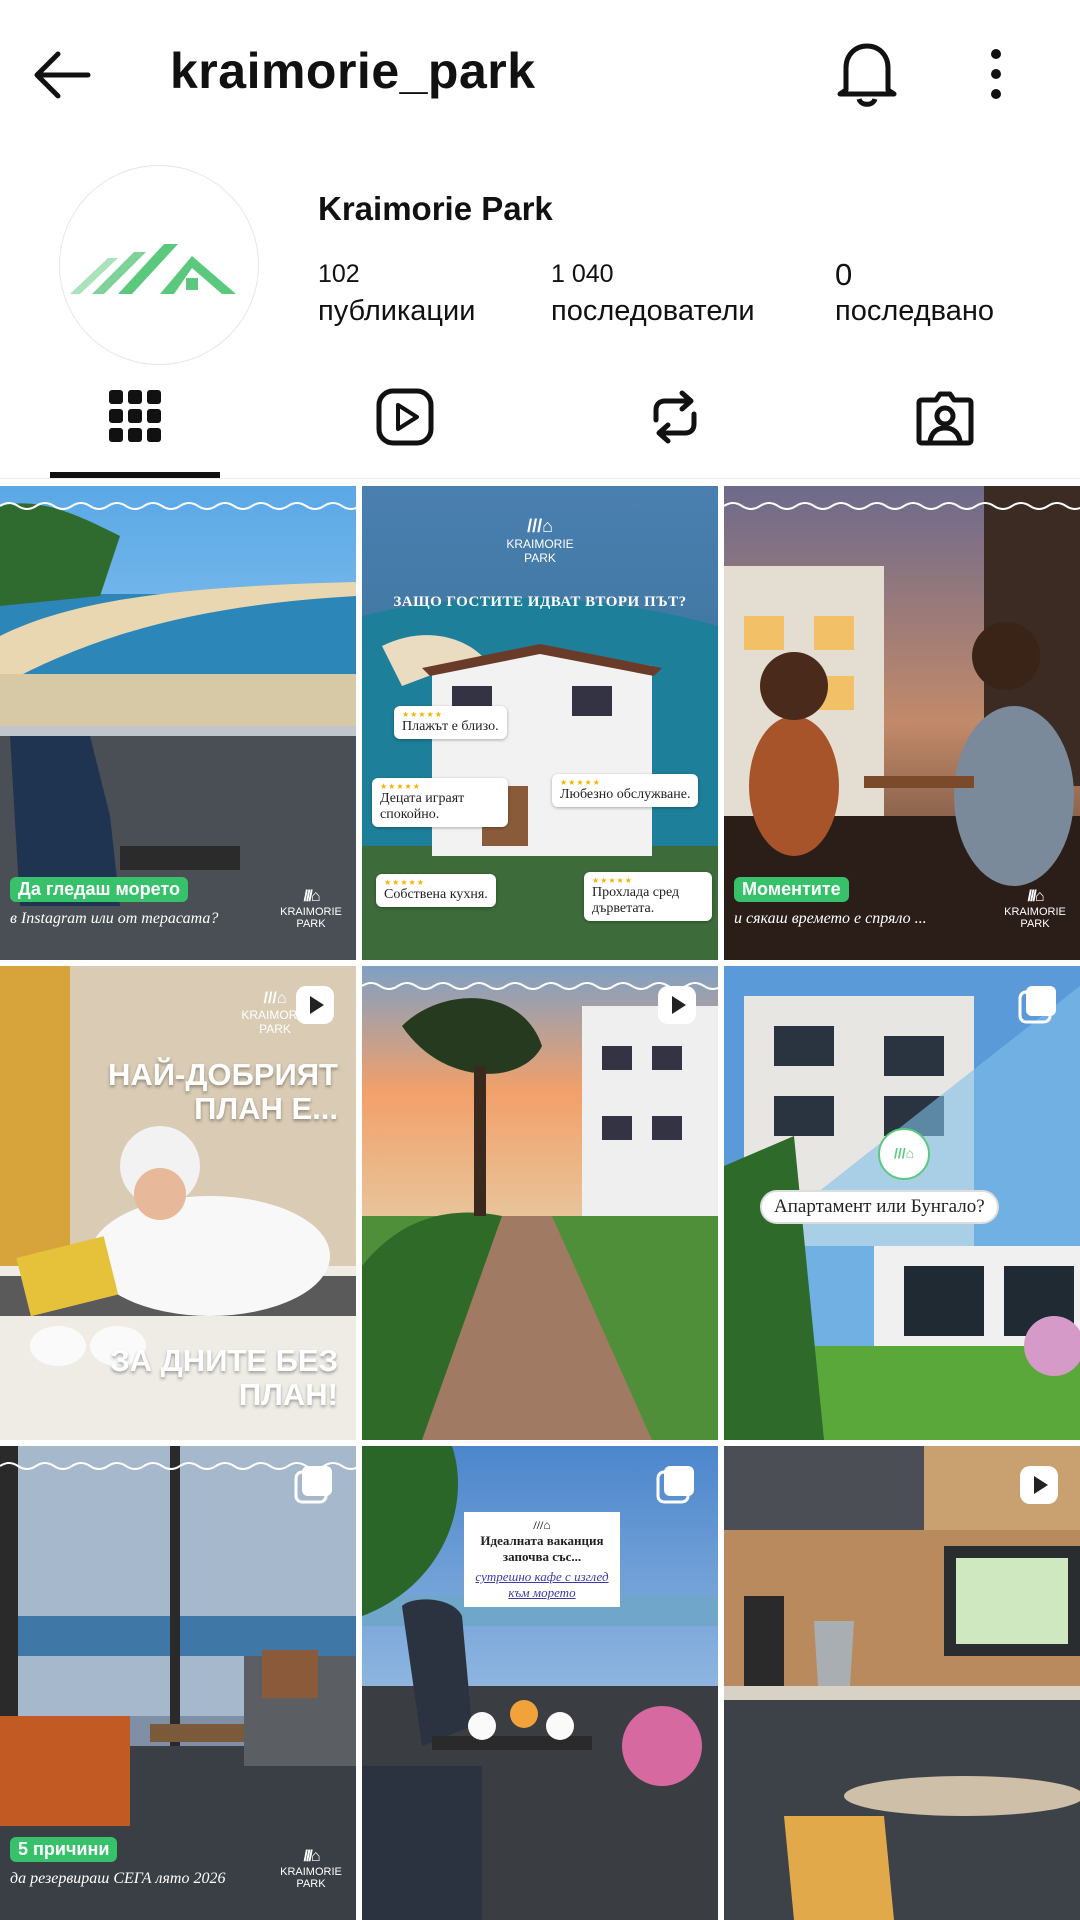 Image resolution: width=1080 pixels, height=1920 pixels. What do you see at coordinates (653, 311) in the screenshot?
I see `followers-count-label: последователи` at bounding box center [653, 311].